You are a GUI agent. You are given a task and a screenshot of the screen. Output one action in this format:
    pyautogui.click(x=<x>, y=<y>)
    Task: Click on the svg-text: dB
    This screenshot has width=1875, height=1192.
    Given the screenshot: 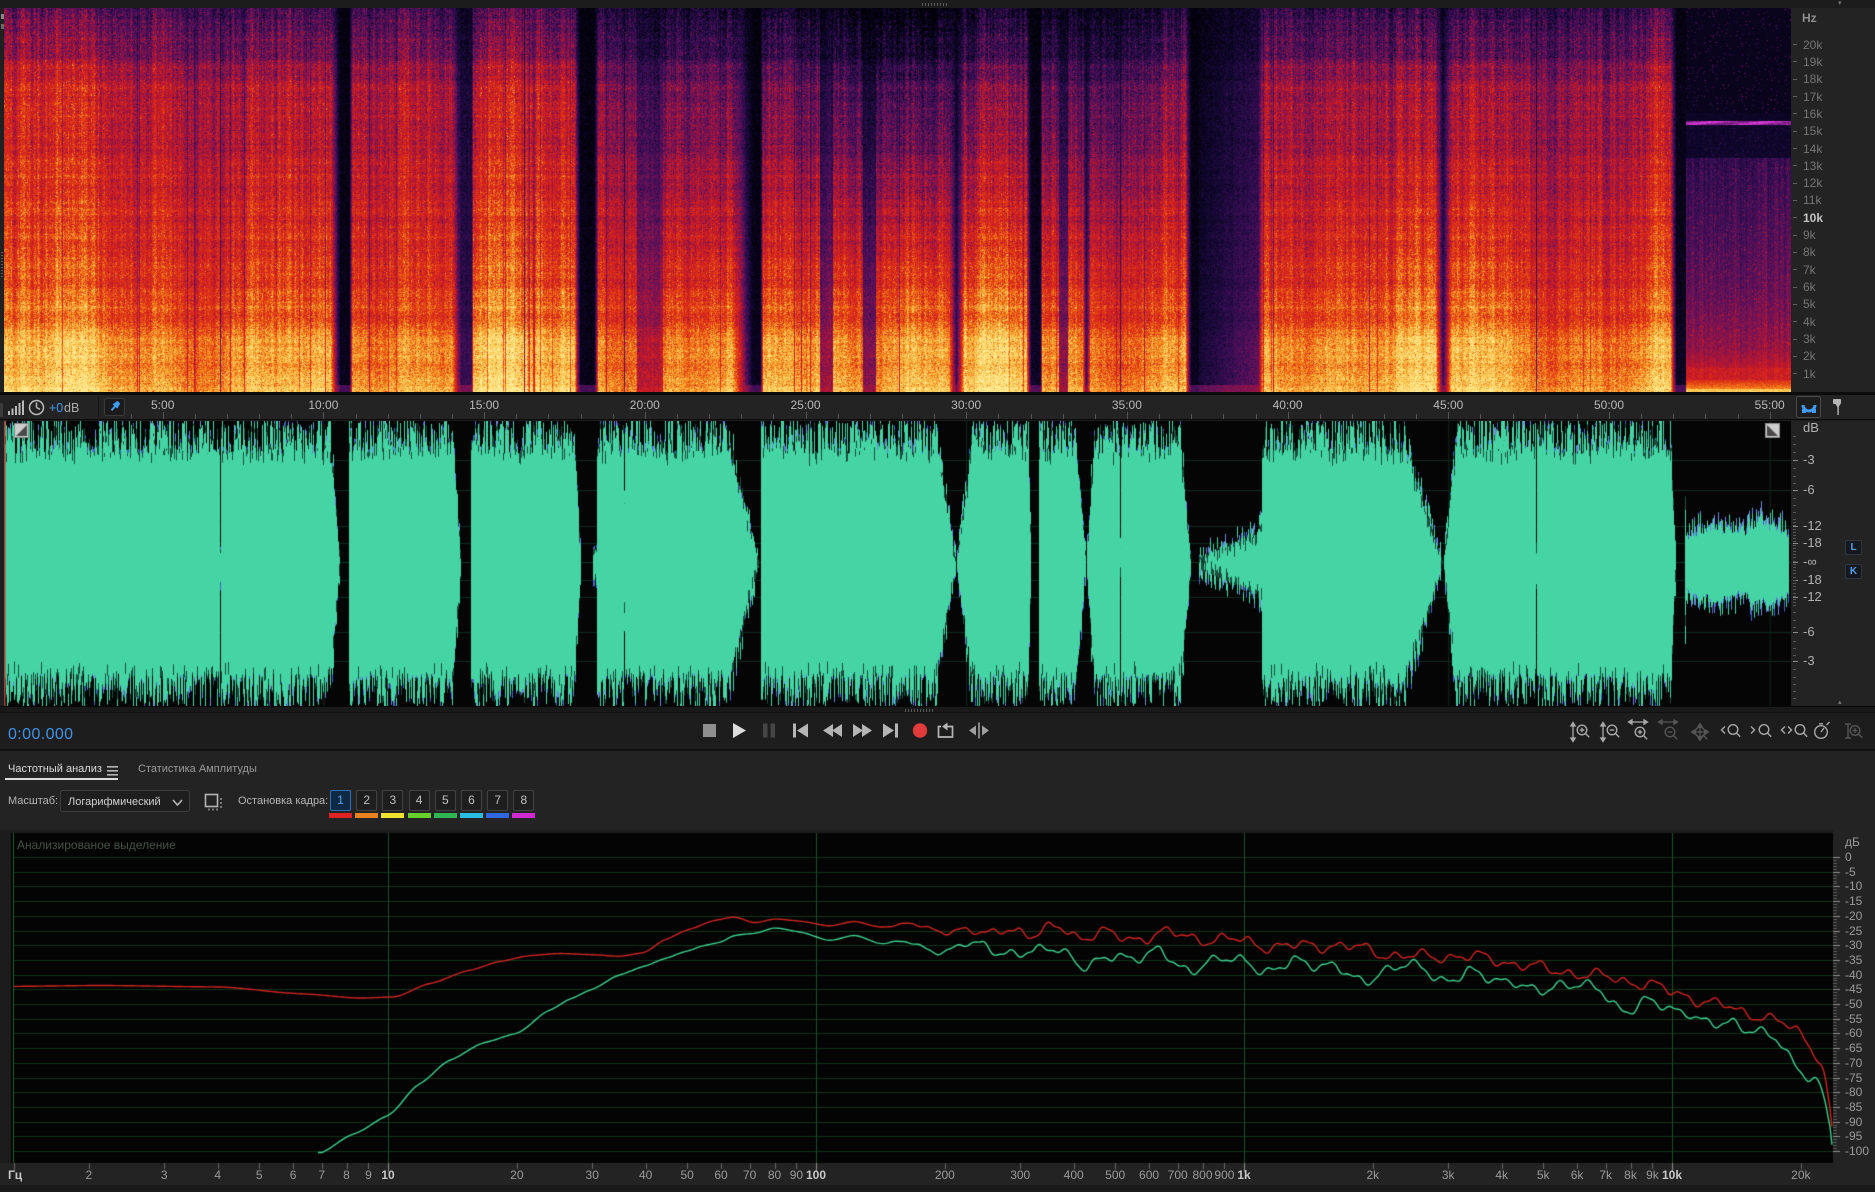 What is the action you would take?
    pyautogui.click(x=71, y=408)
    